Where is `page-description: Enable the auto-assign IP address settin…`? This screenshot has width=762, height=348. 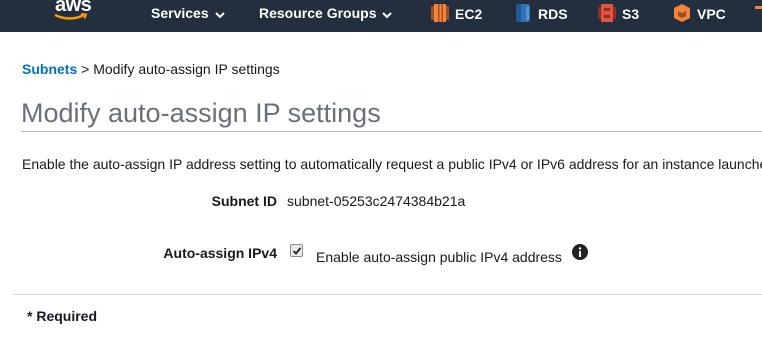
page-description: Enable the auto-assign IP address settin… is located at coordinates (392, 164).